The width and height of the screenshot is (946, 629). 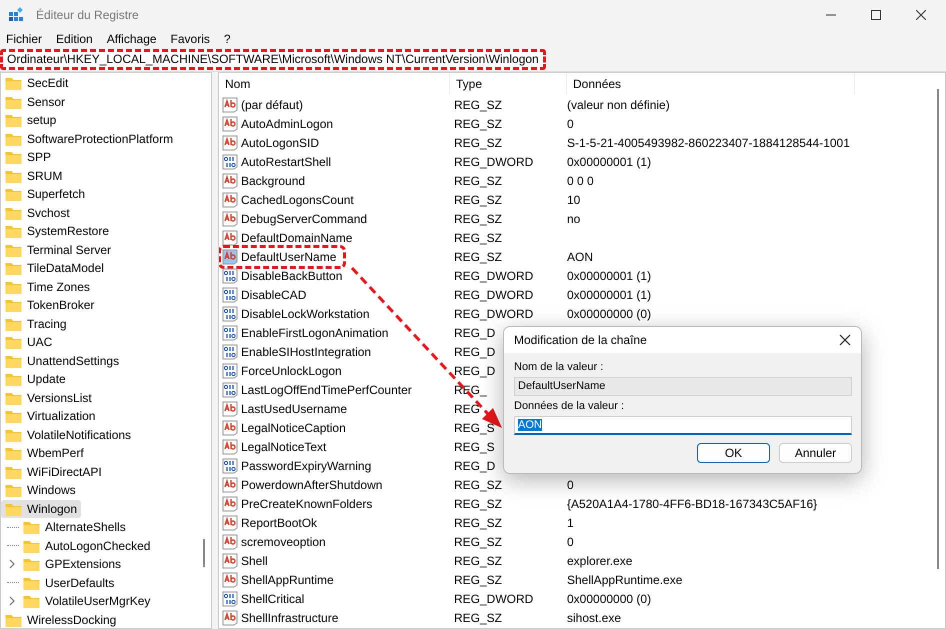 I want to click on value-name: Background, so click(x=273, y=181).